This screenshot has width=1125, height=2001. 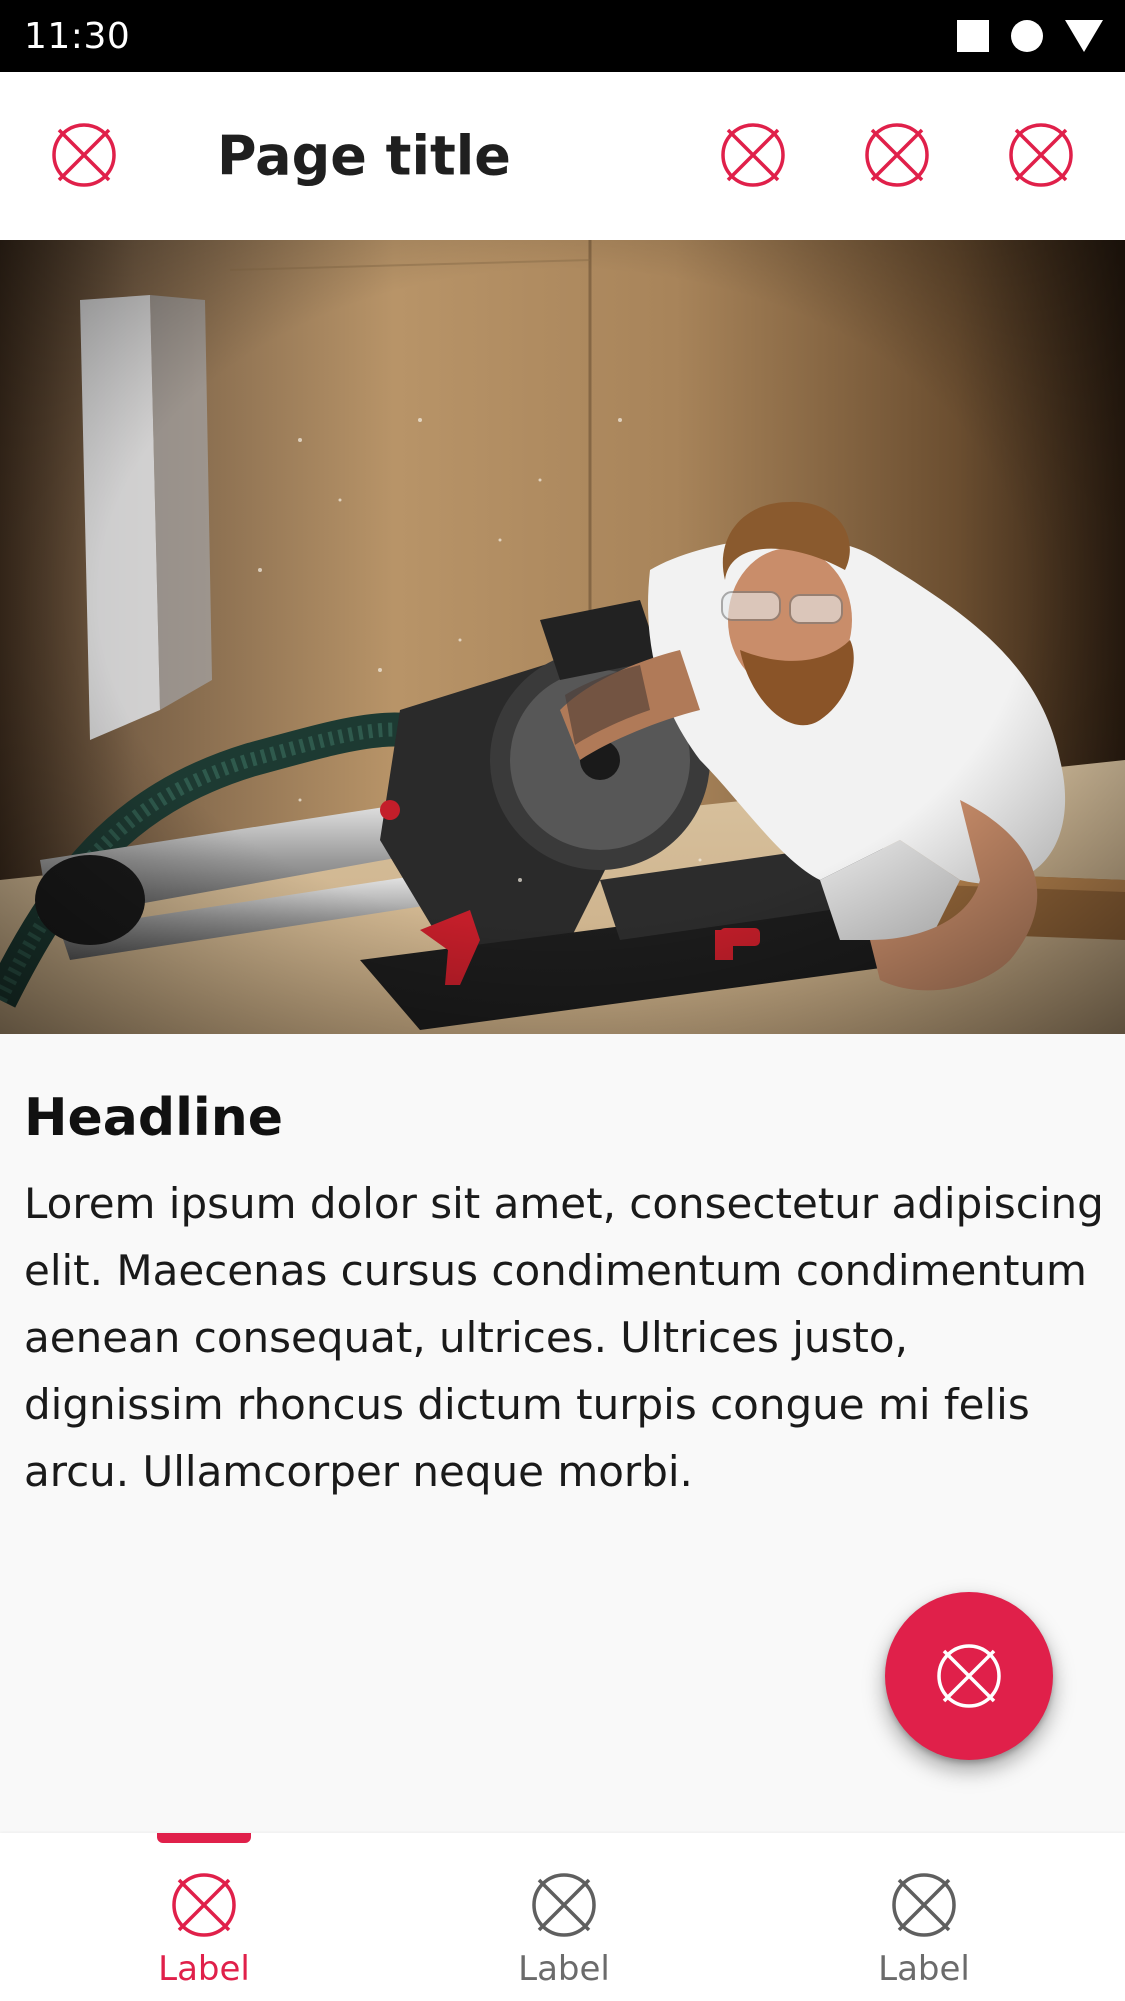 What do you see at coordinates (562, 156) in the screenshot?
I see `app-bar: Page title` at bounding box center [562, 156].